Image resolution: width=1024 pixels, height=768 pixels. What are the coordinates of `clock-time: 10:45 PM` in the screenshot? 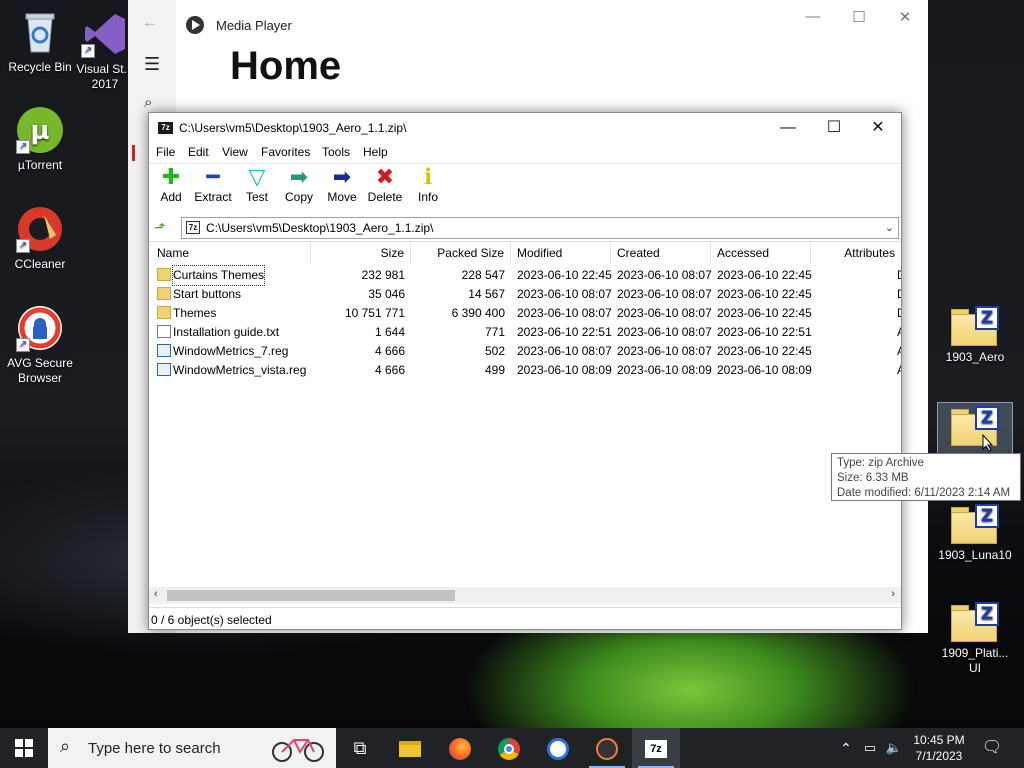 It's located at (939, 740).